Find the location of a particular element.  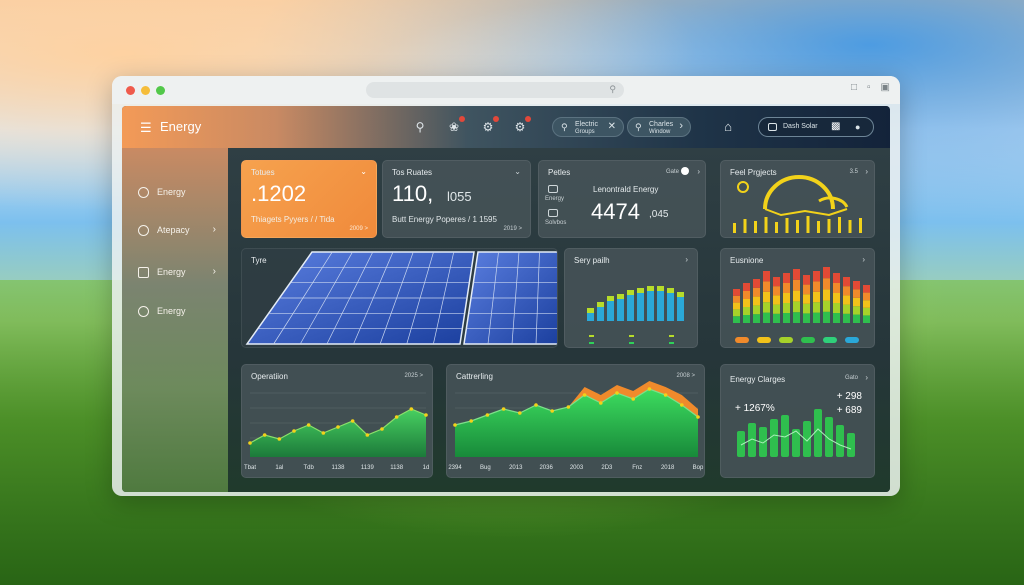

feel-projects-bars is located at coordinates (797, 224).